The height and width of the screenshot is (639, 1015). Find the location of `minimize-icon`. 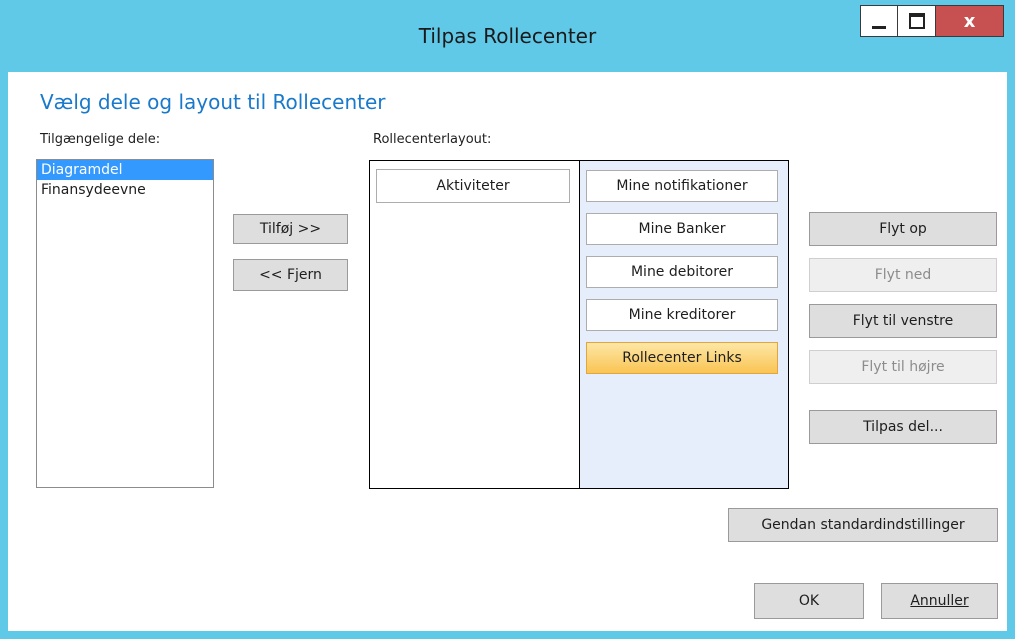

minimize-icon is located at coordinates (879, 27).